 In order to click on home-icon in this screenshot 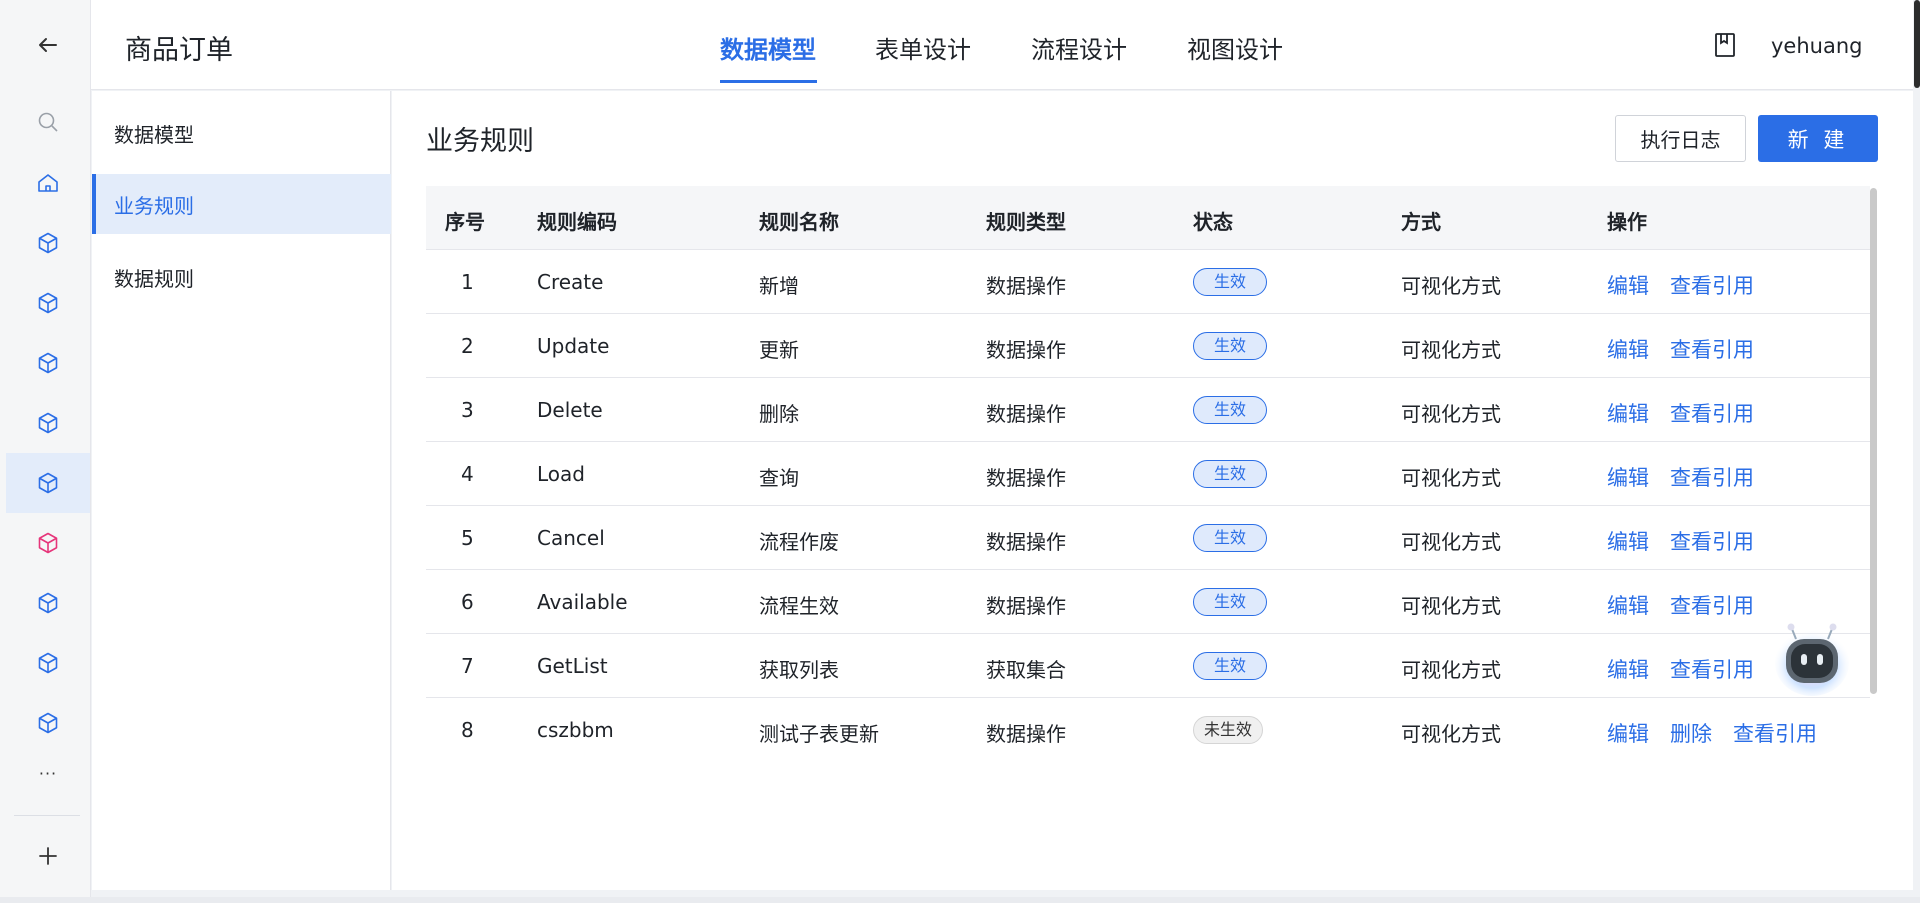, I will do `click(48, 183)`.